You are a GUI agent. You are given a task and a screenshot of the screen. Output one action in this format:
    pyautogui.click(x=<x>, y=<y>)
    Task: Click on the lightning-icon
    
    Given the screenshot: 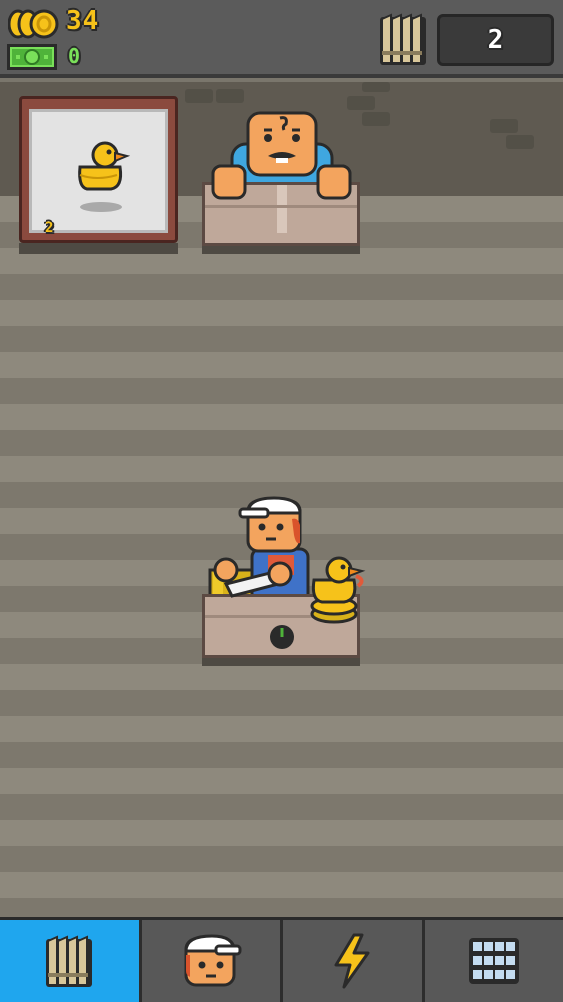 What is the action you would take?
    pyautogui.click(x=352, y=961)
    